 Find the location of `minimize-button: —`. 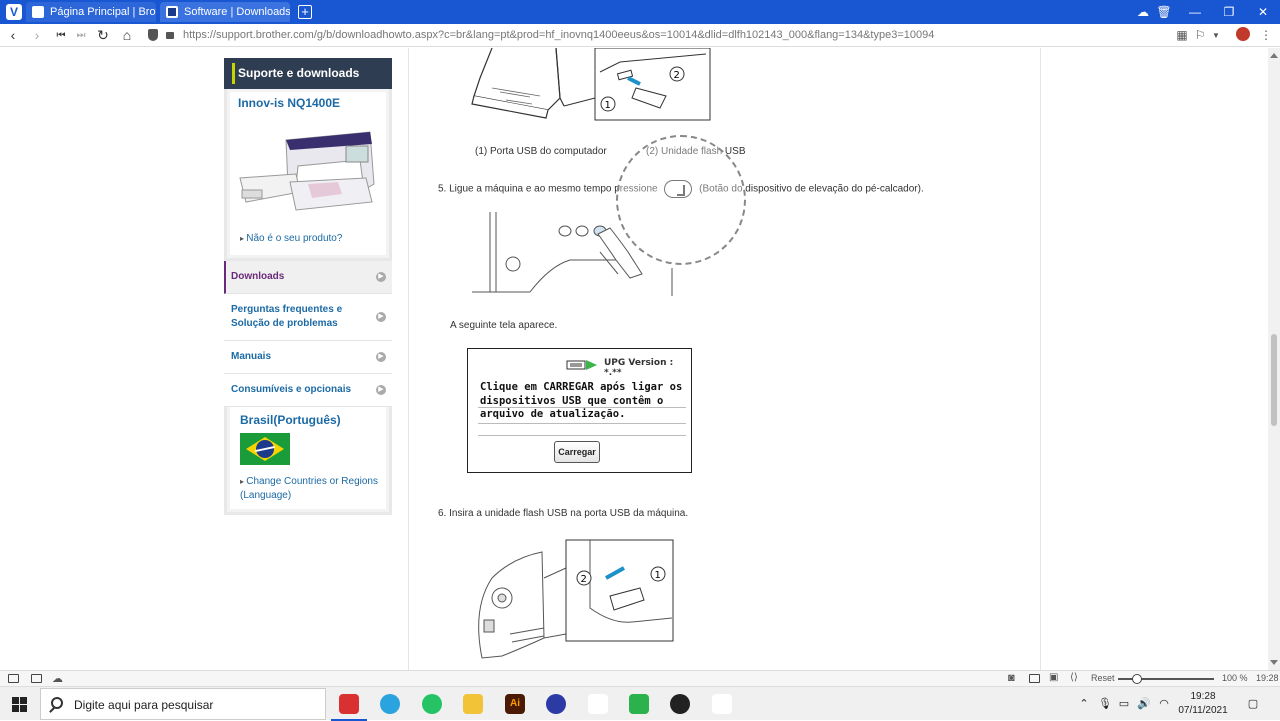

minimize-button: — is located at coordinates (1195, 12).